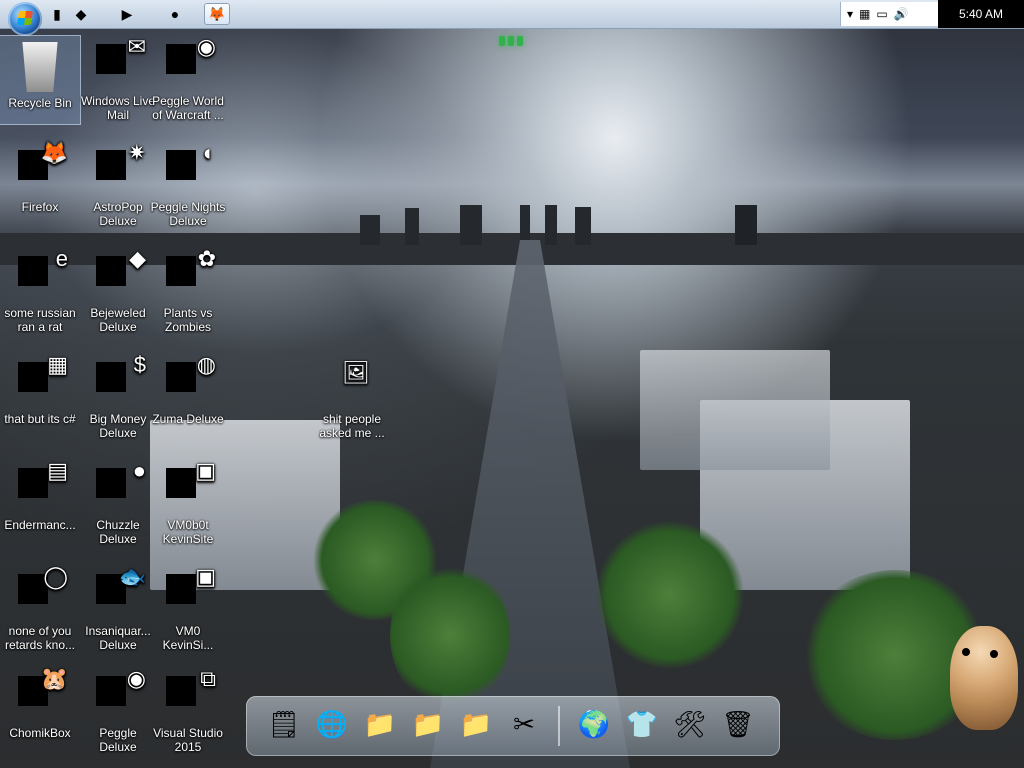  Describe the element at coordinates (559, 726) in the screenshot. I see `dock-separator` at that location.